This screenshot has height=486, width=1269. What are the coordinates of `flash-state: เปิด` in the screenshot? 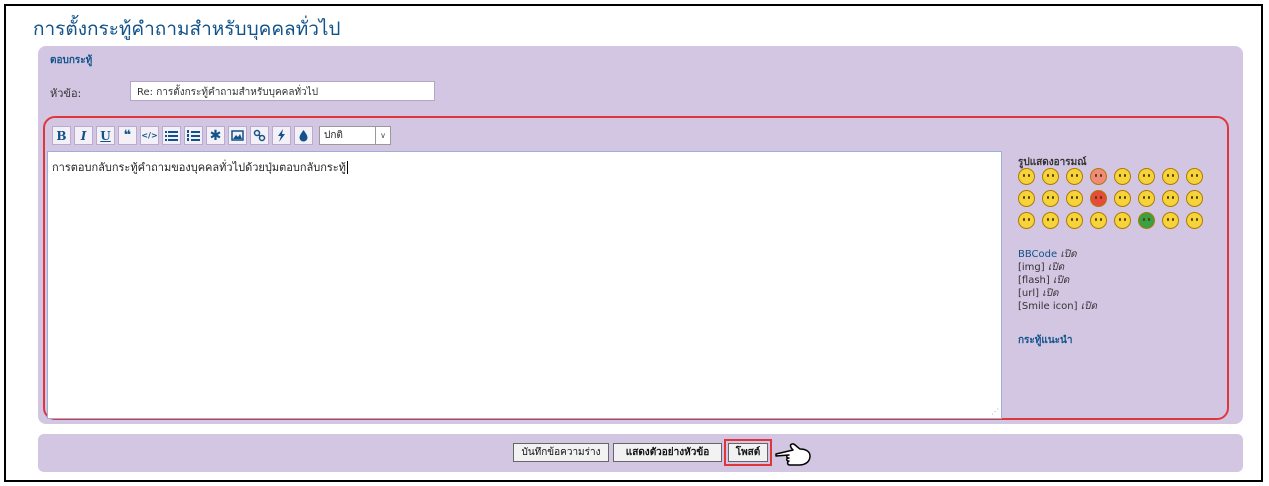 It's located at (1061, 280).